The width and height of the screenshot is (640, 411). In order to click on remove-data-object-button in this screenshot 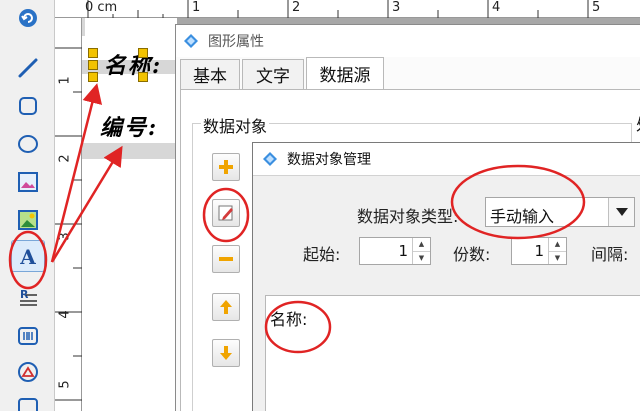, I will do `click(226, 259)`.